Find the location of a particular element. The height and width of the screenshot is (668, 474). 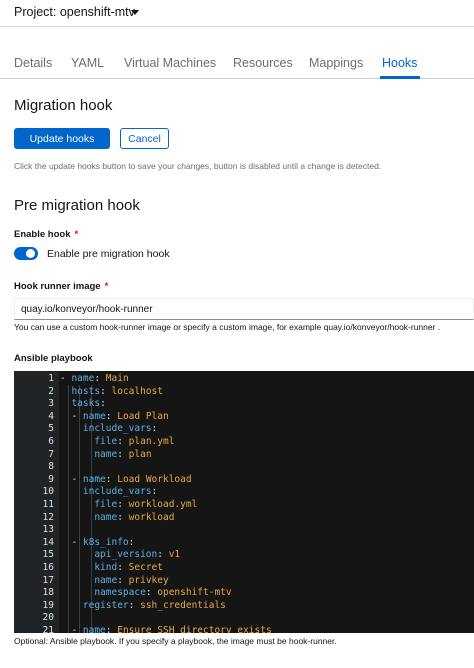

code-line: 2 hosts: localhost is located at coordinates (244, 392).